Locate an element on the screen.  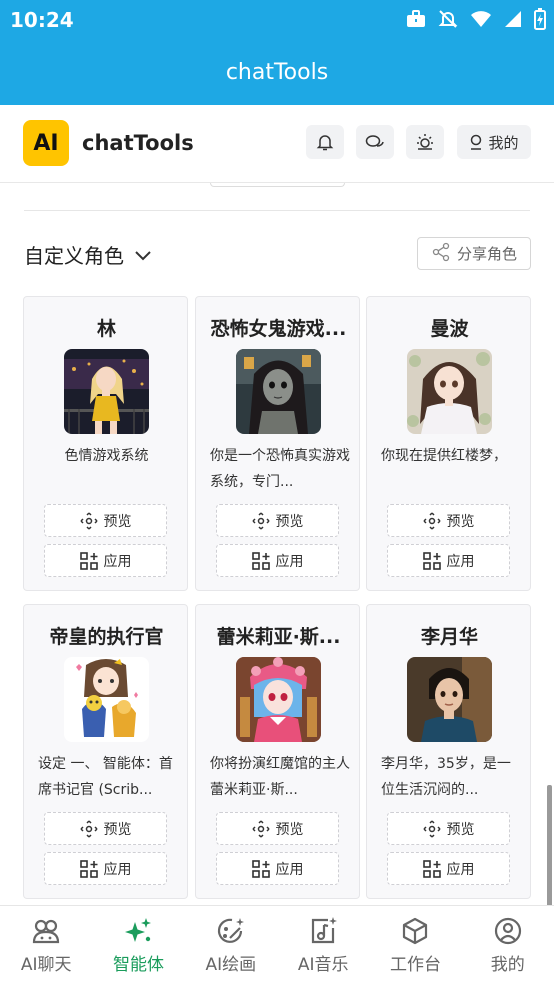
notification-button is located at coordinates (325, 142).